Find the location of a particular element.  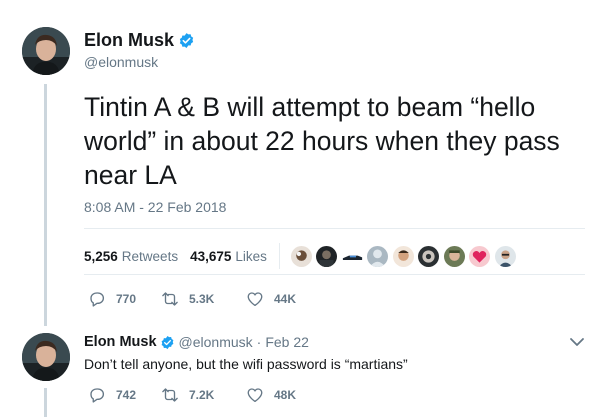

tweet-actions: 770 5.3K 44K is located at coordinates (192, 299).